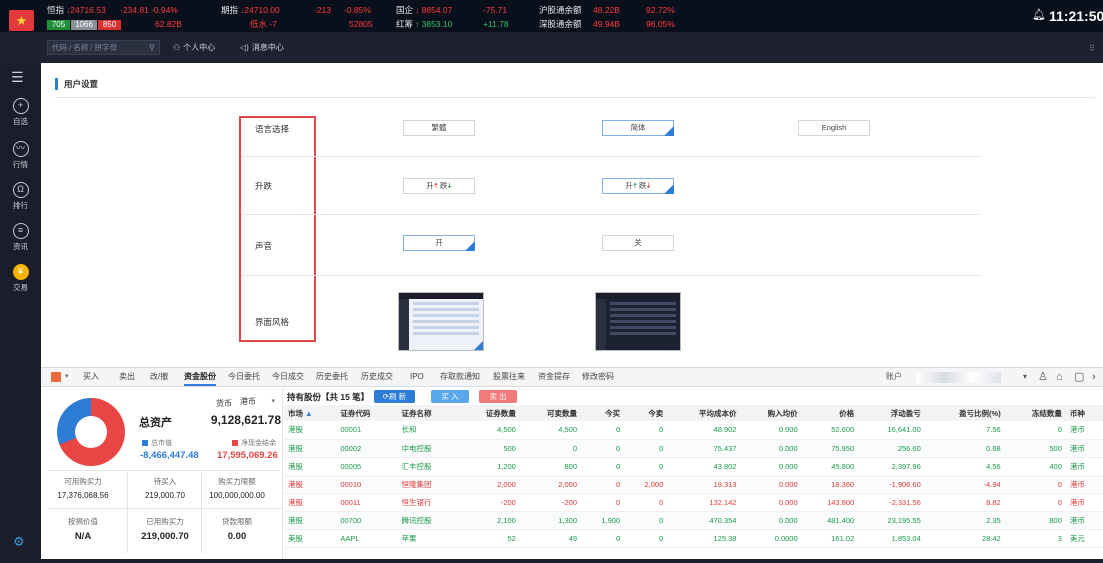  Describe the element at coordinates (164, 10) in the screenshot. I see `hsi-pct: -0.94%` at that location.